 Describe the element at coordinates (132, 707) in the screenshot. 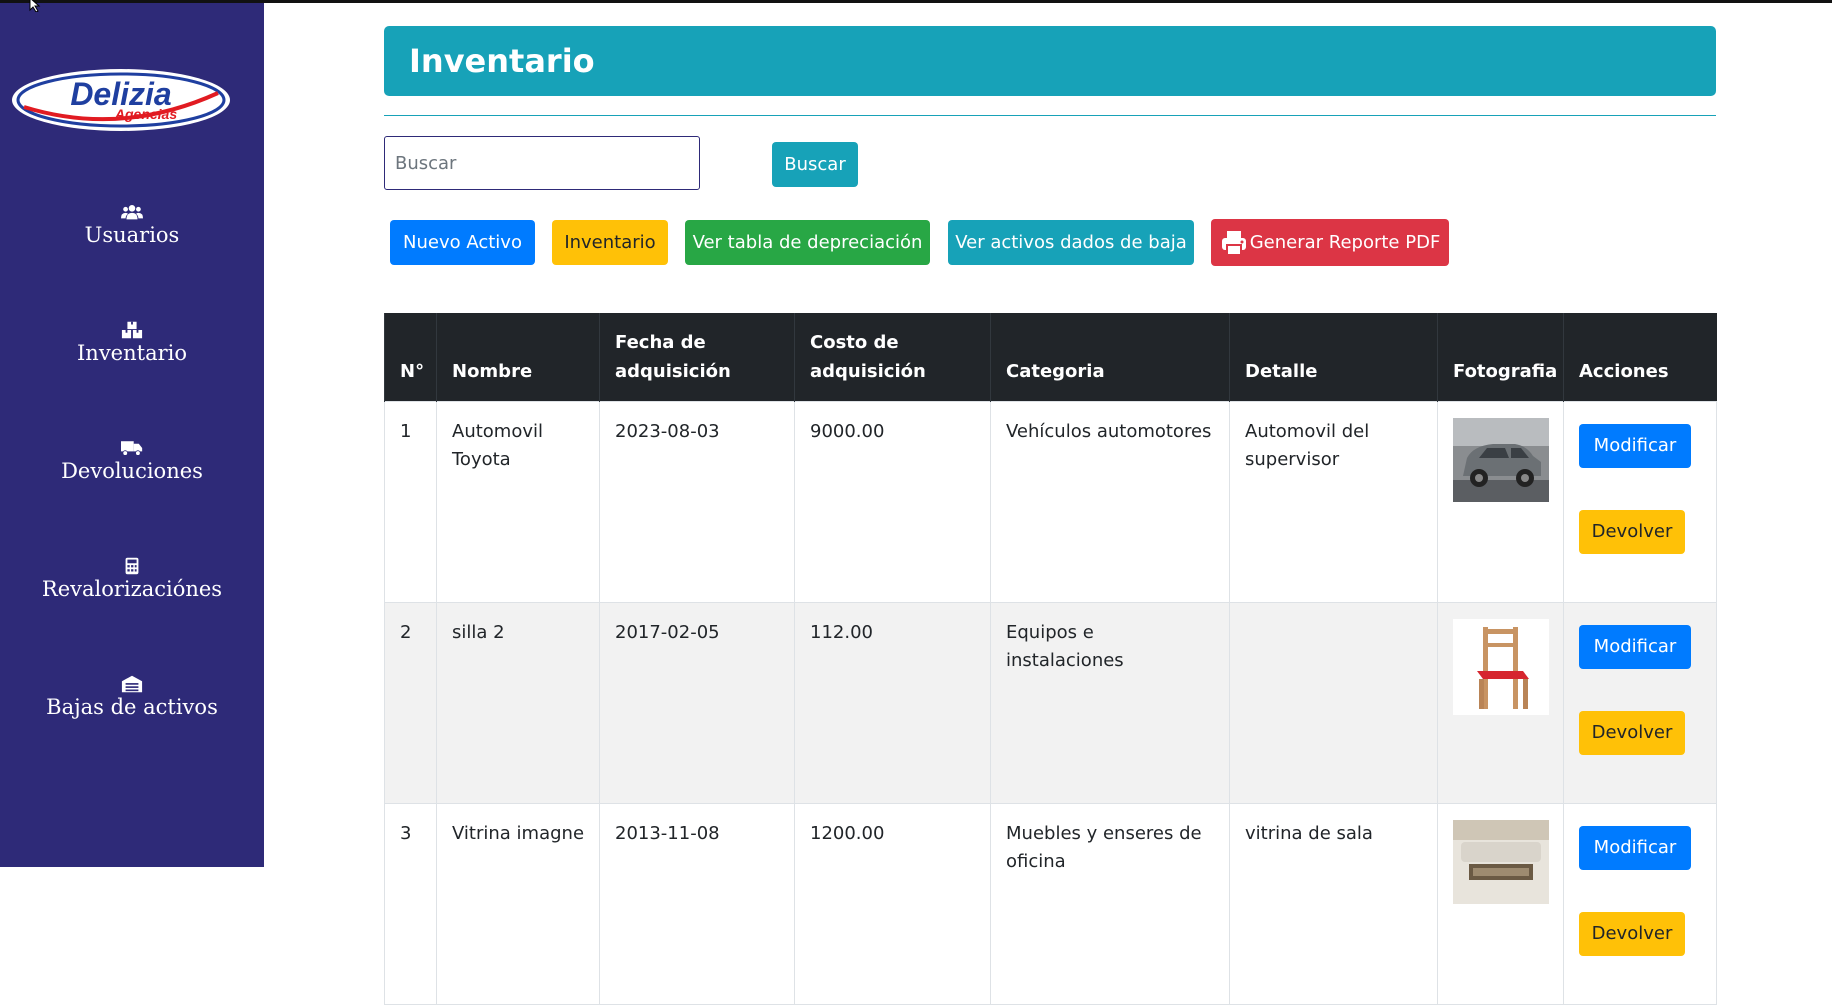

I see `sidebar-item-label: Bajas de activos` at that location.